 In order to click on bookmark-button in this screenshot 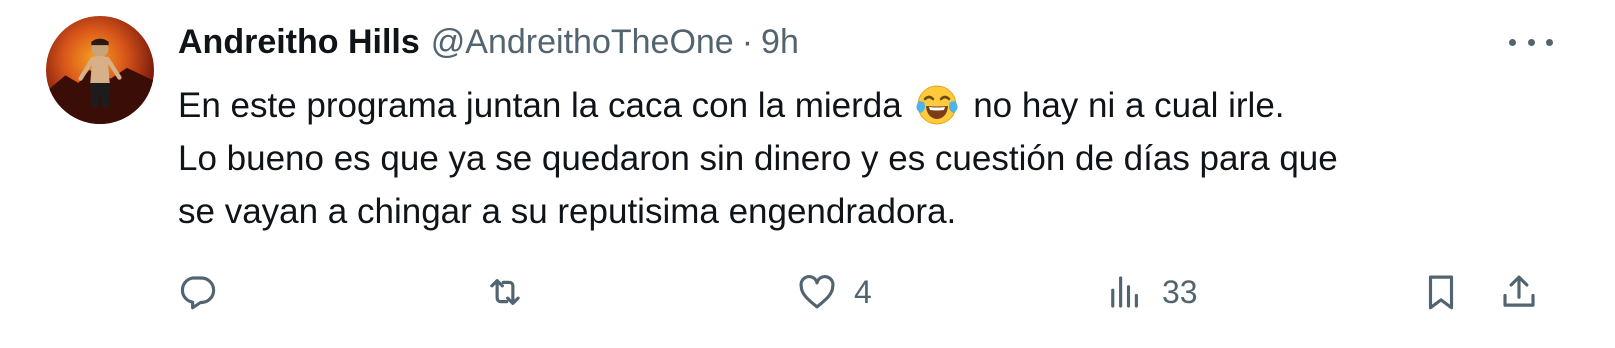, I will do `click(1441, 292)`.